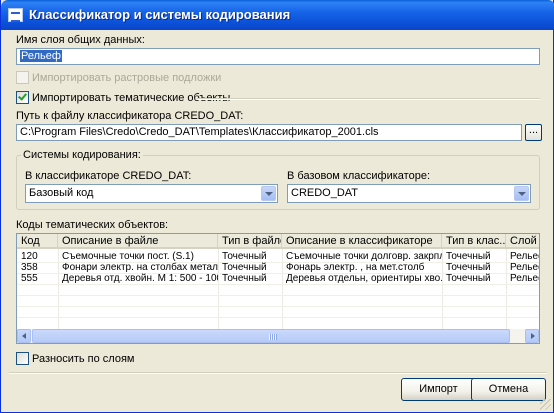 The image size is (554, 413). Describe the element at coordinates (325, 193) in the screenshot. I see `base-classifier-value: CREDO_DAT` at that location.